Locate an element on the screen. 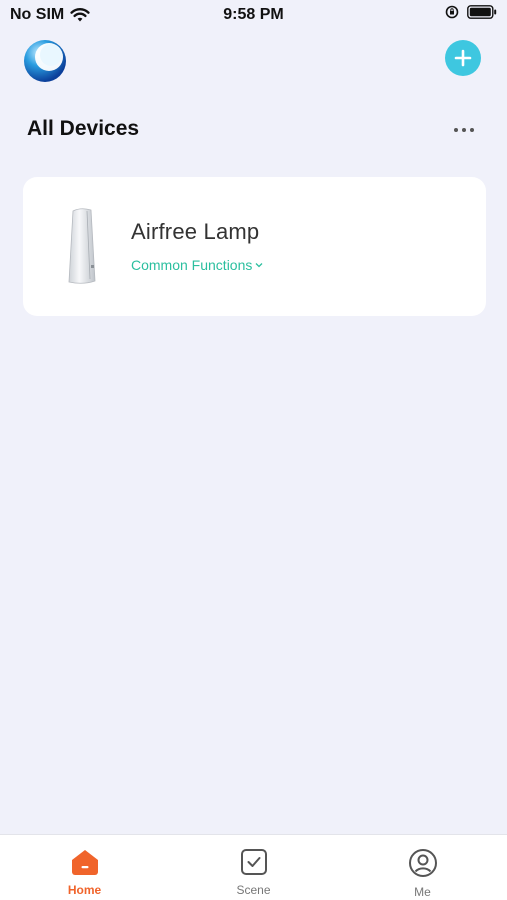 The height and width of the screenshot is (900, 507). status-time: 9:58 PM is located at coordinates (253, 14).